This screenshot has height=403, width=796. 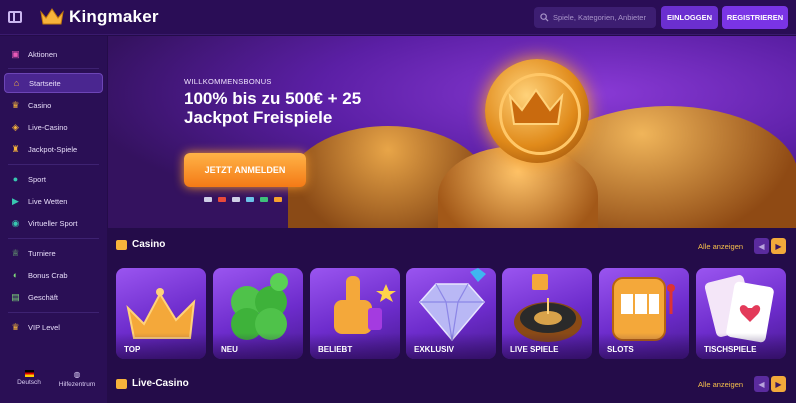 What do you see at coordinates (42, 253) in the screenshot?
I see `sidebar-item-label: Turniere` at bounding box center [42, 253].